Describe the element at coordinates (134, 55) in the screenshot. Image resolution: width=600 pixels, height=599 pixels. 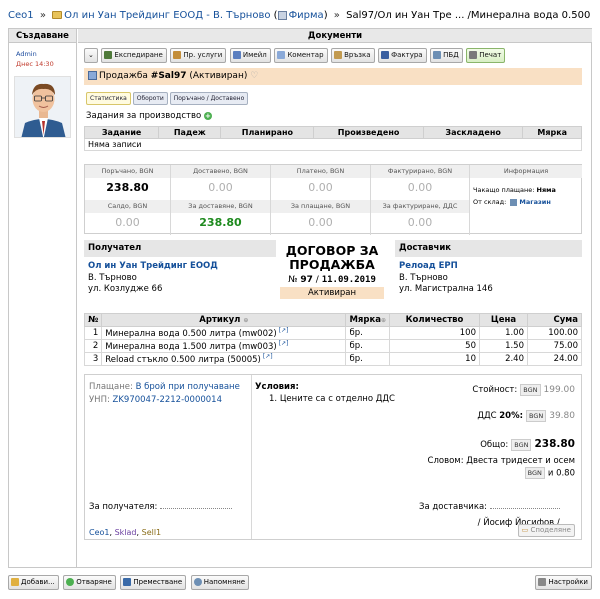
I see `expedite-button: Експедиране` at that location.